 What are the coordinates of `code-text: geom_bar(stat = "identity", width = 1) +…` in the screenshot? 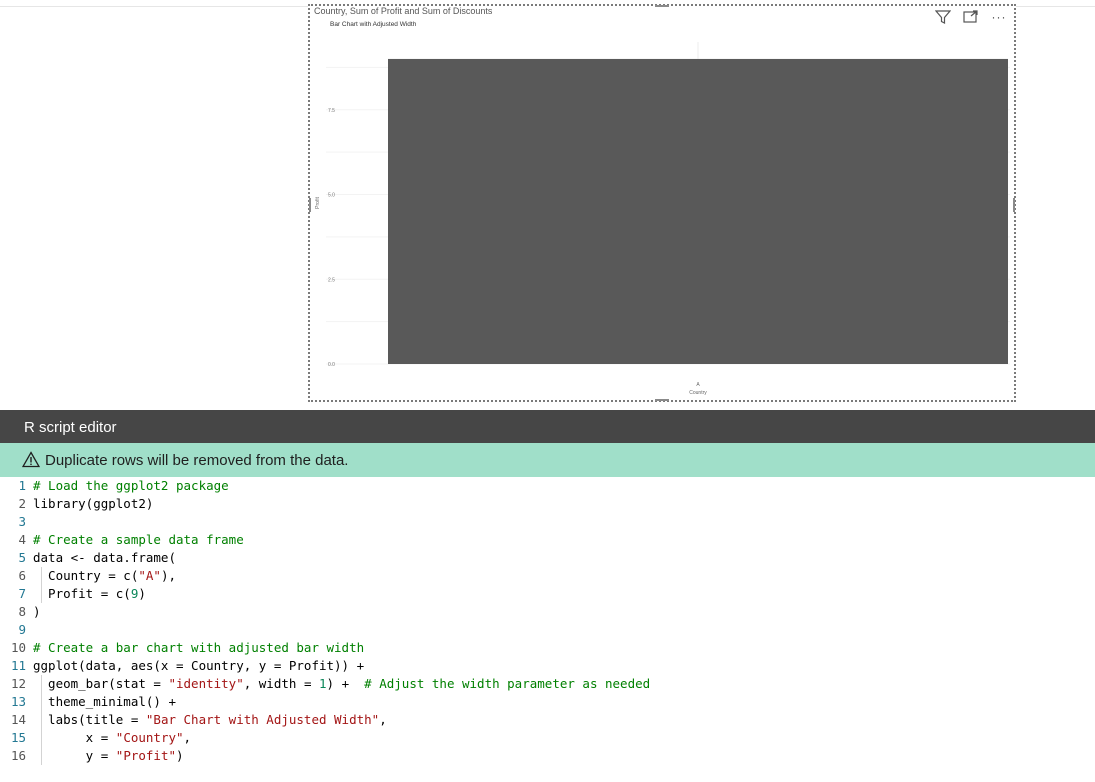 It's located at (341, 684).